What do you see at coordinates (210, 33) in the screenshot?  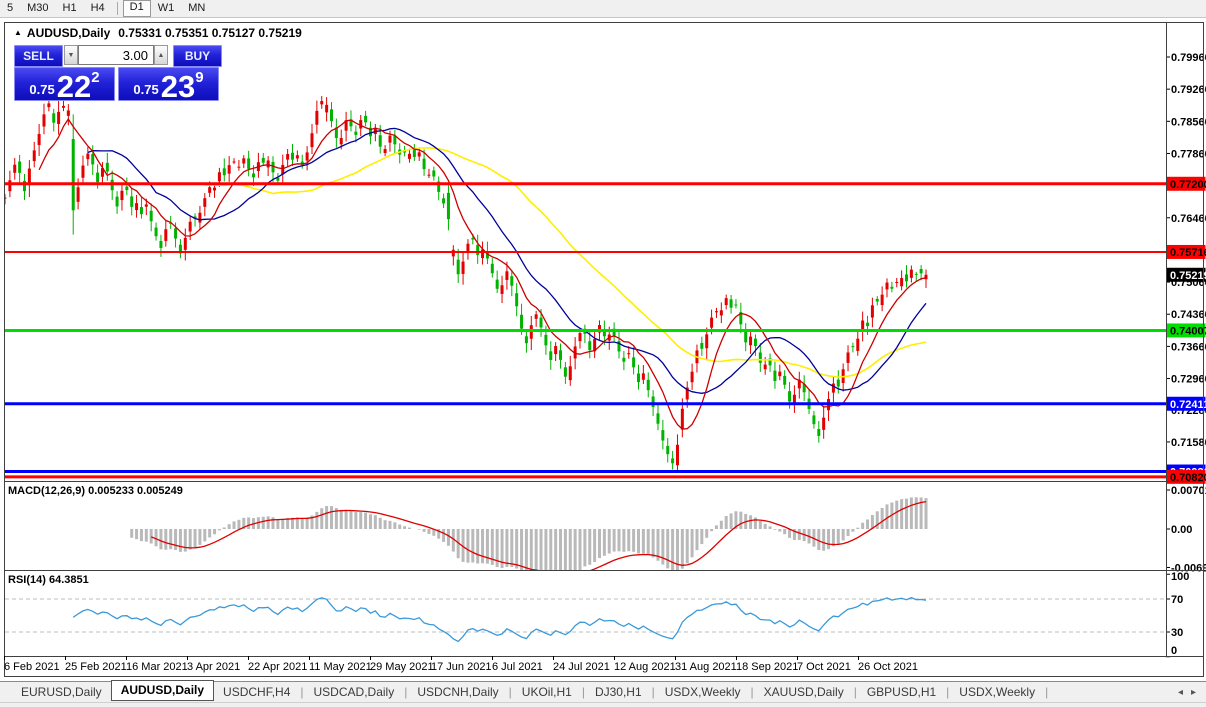 I see `chart-ohlc-values: 0.75331 0.75351 0.75127 0.75219` at bounding box center [210, 33].